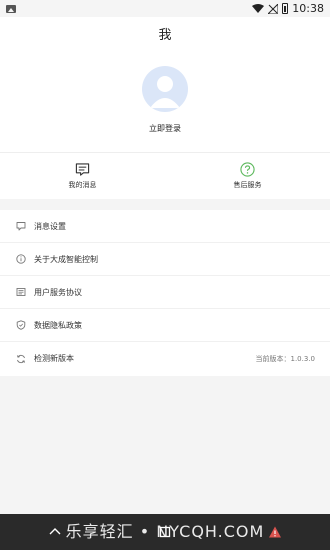  I want to click on menu-item-user-agreement: 用户服务协议, so click(165, 292).